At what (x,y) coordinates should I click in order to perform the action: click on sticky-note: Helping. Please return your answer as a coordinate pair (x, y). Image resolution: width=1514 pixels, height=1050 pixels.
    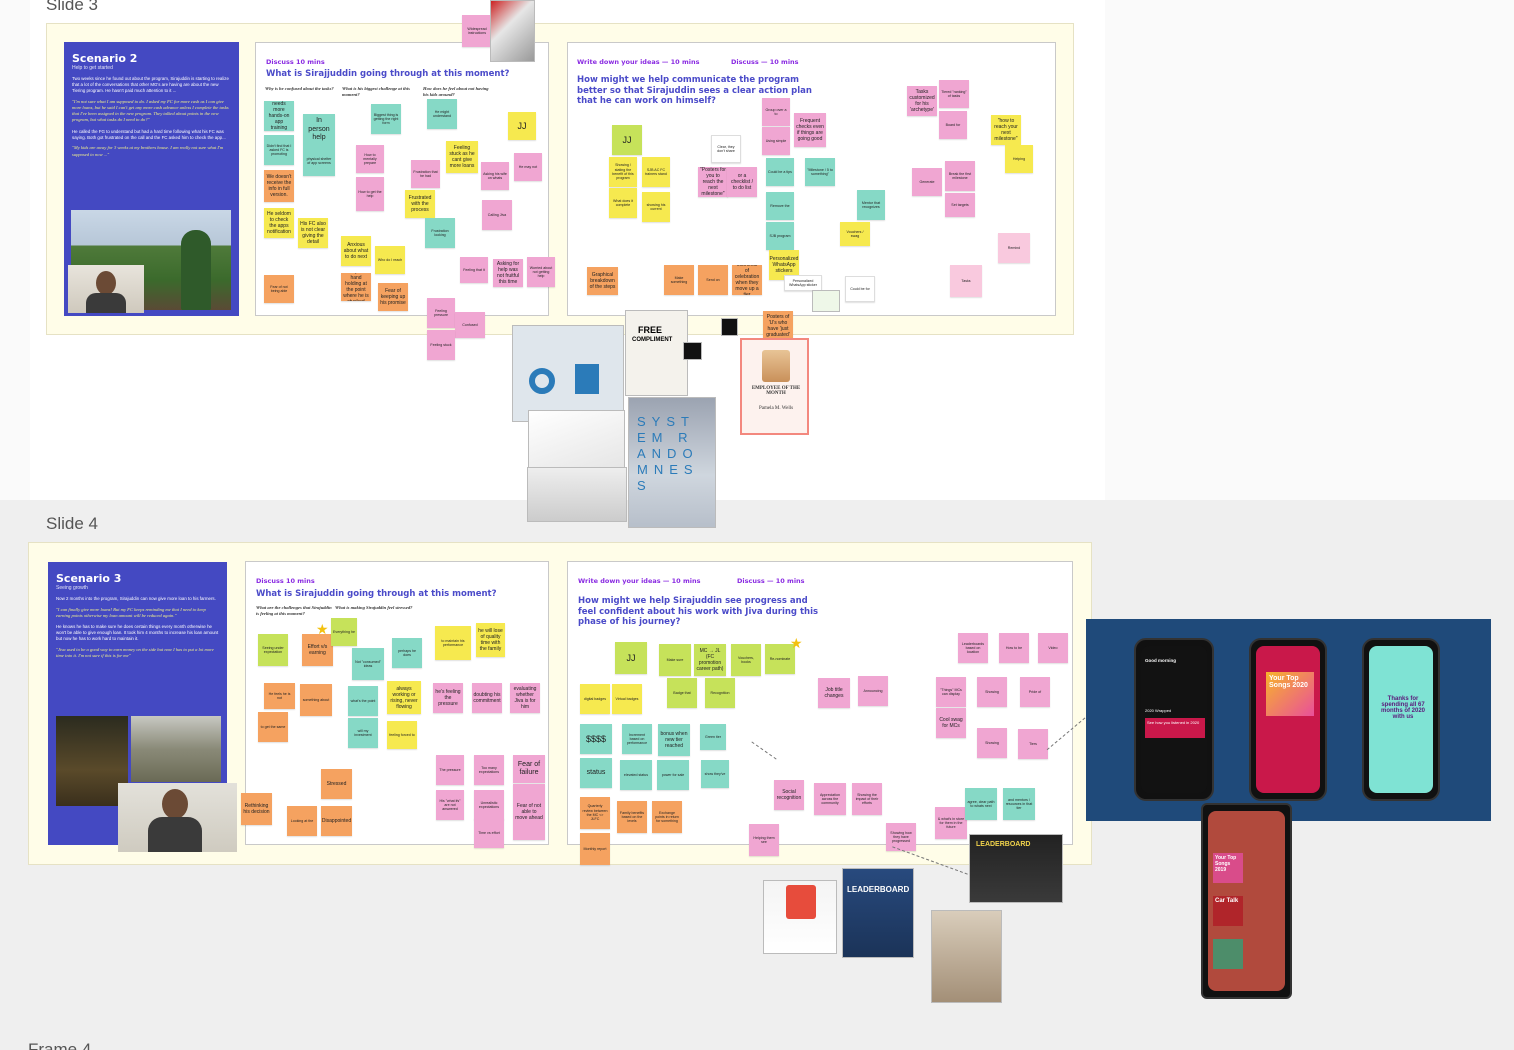
    Looking at the image, I should click on (1019, 159).